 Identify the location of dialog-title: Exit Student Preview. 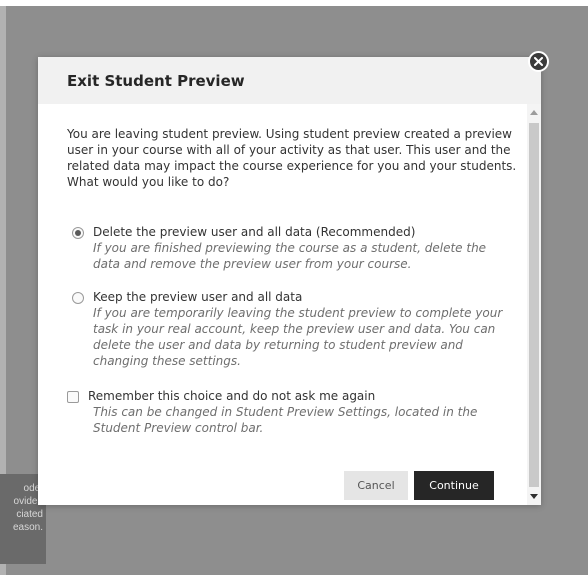
(156, 81).